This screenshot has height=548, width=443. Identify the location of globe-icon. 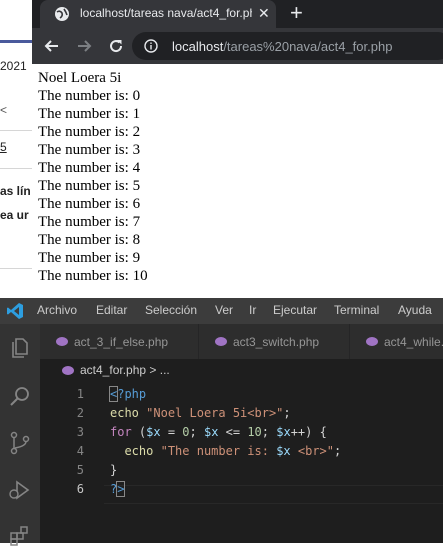
(62, 14).